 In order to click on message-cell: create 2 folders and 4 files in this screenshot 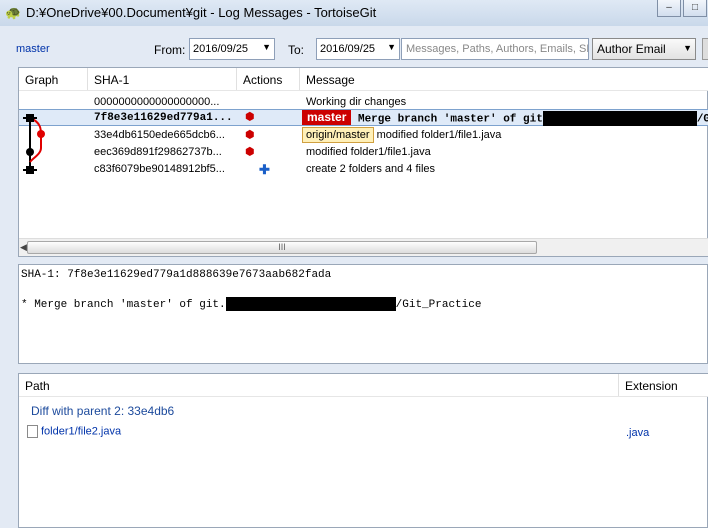, I will do `click(371, 169)`.